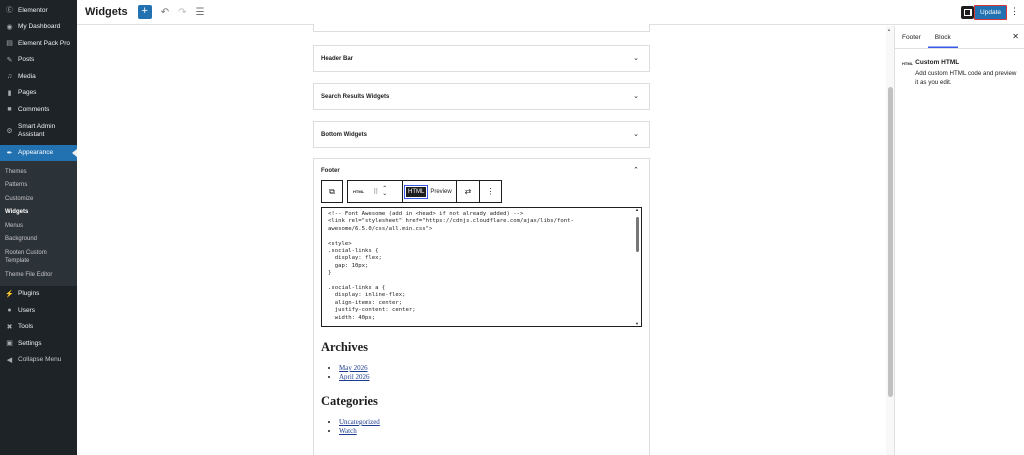 This screenshot has width=1024, height=455. Describe the element at coordinates (481, 28) in the screenshot. I see `widget-area-partial` at that location.